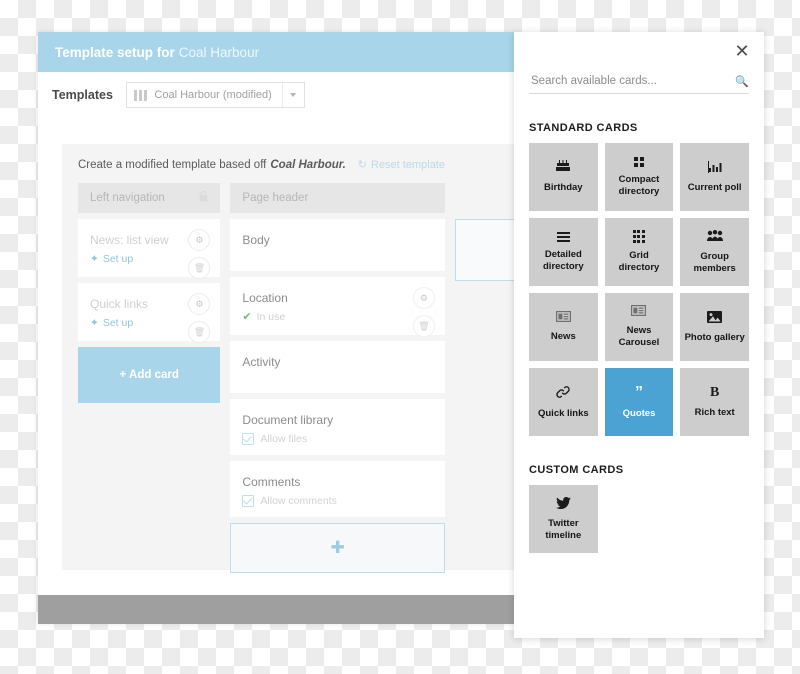 The height and width of the screenshot is (674, 800). I want to click on card-option-quick-links: Quick links, so click(563, 402).